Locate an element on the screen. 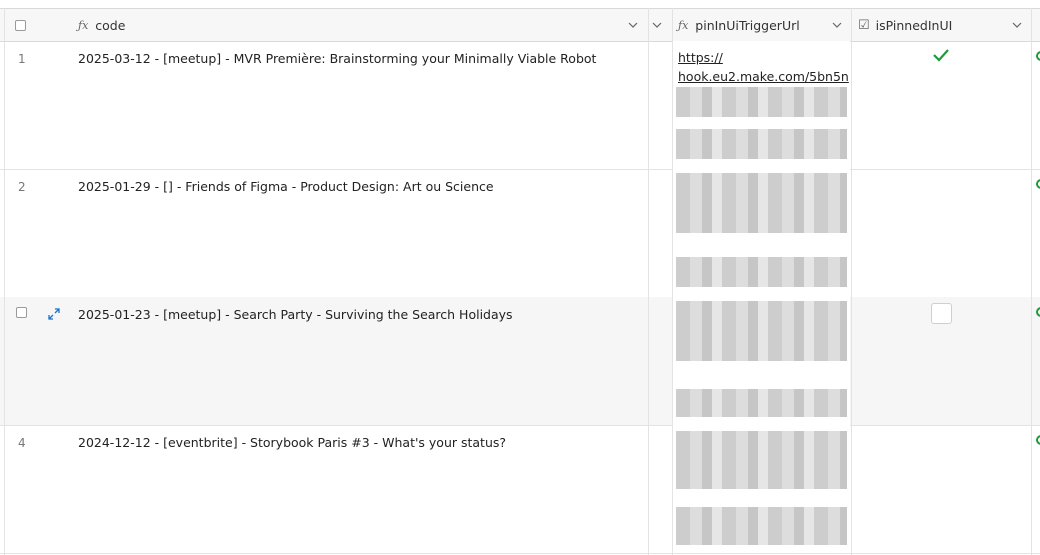 This screenshot has width=1040, height=555. row-number: 2 is located at coordinates (22, 187).